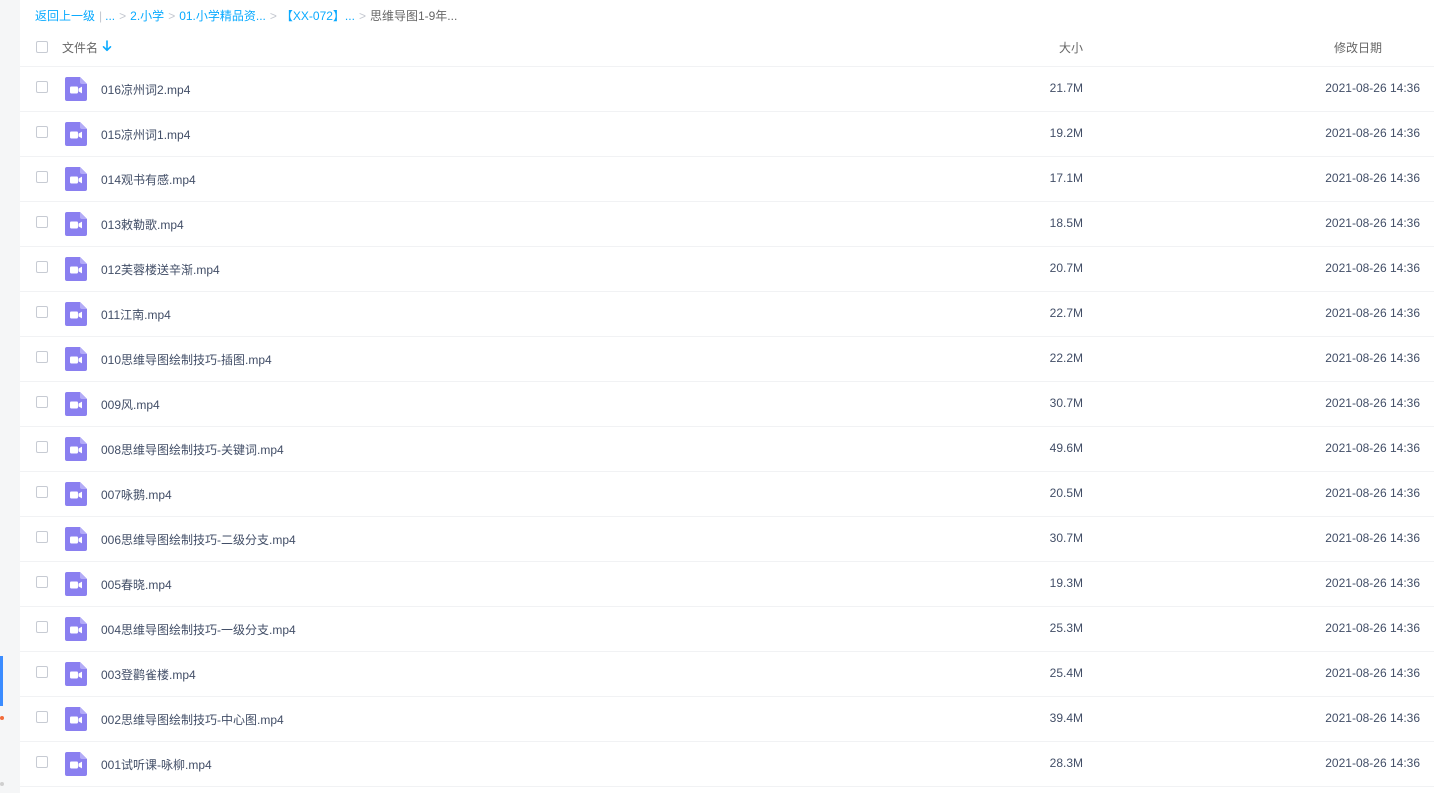 This screenshot has height=793, width=1434. Describe the element at coordinates (2, 784) in the screenshot. I see `sidebar-handle-dot` at that location.